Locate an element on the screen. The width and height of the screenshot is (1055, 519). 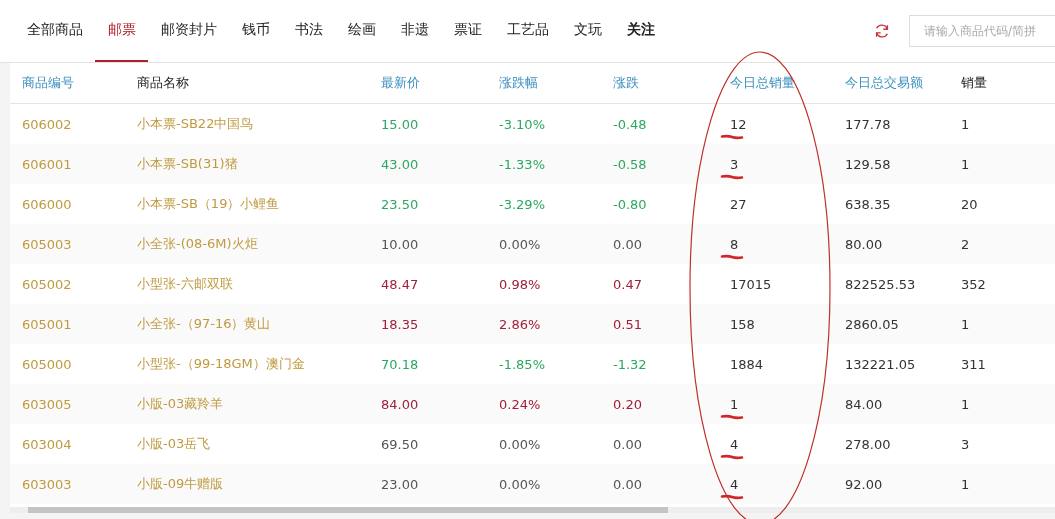
table-cell-text: 69.50 is located at coordinates (400, 444).